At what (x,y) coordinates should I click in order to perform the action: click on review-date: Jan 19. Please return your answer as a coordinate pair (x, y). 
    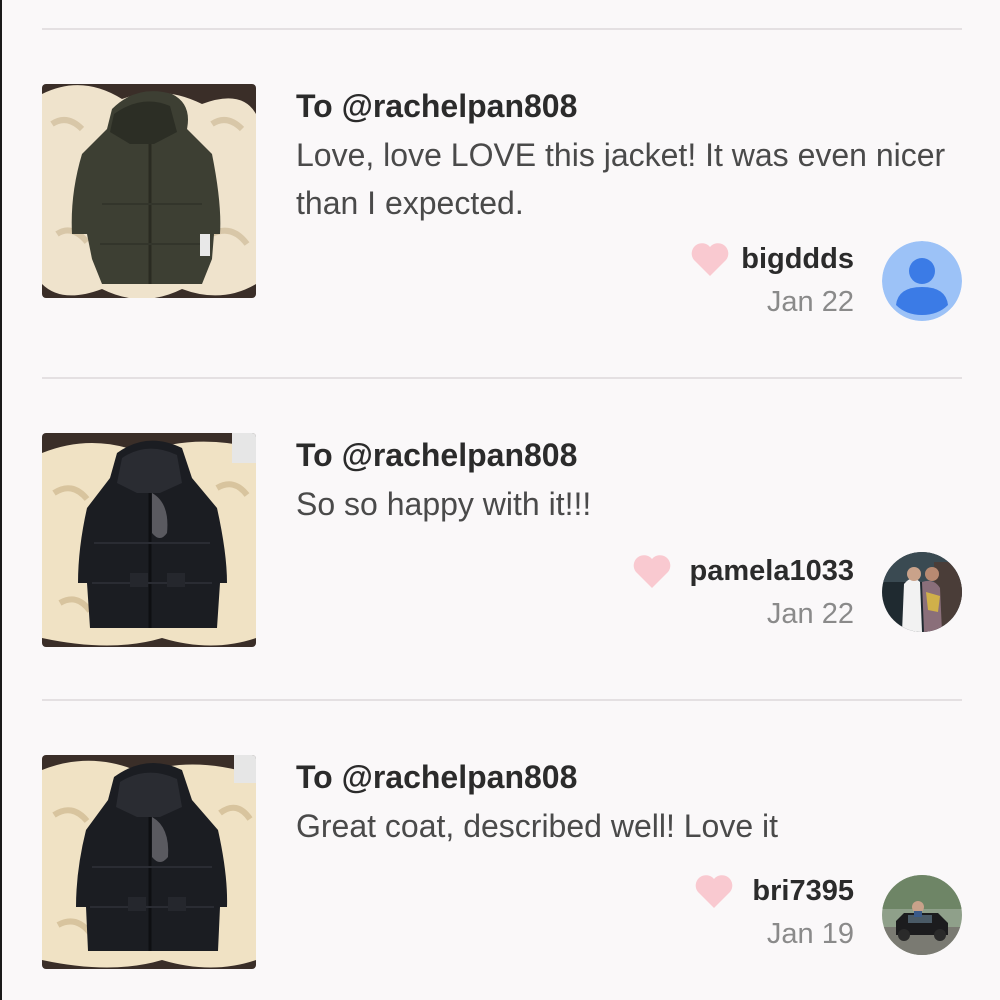
    Looking at the image, I should click on (810, 934).